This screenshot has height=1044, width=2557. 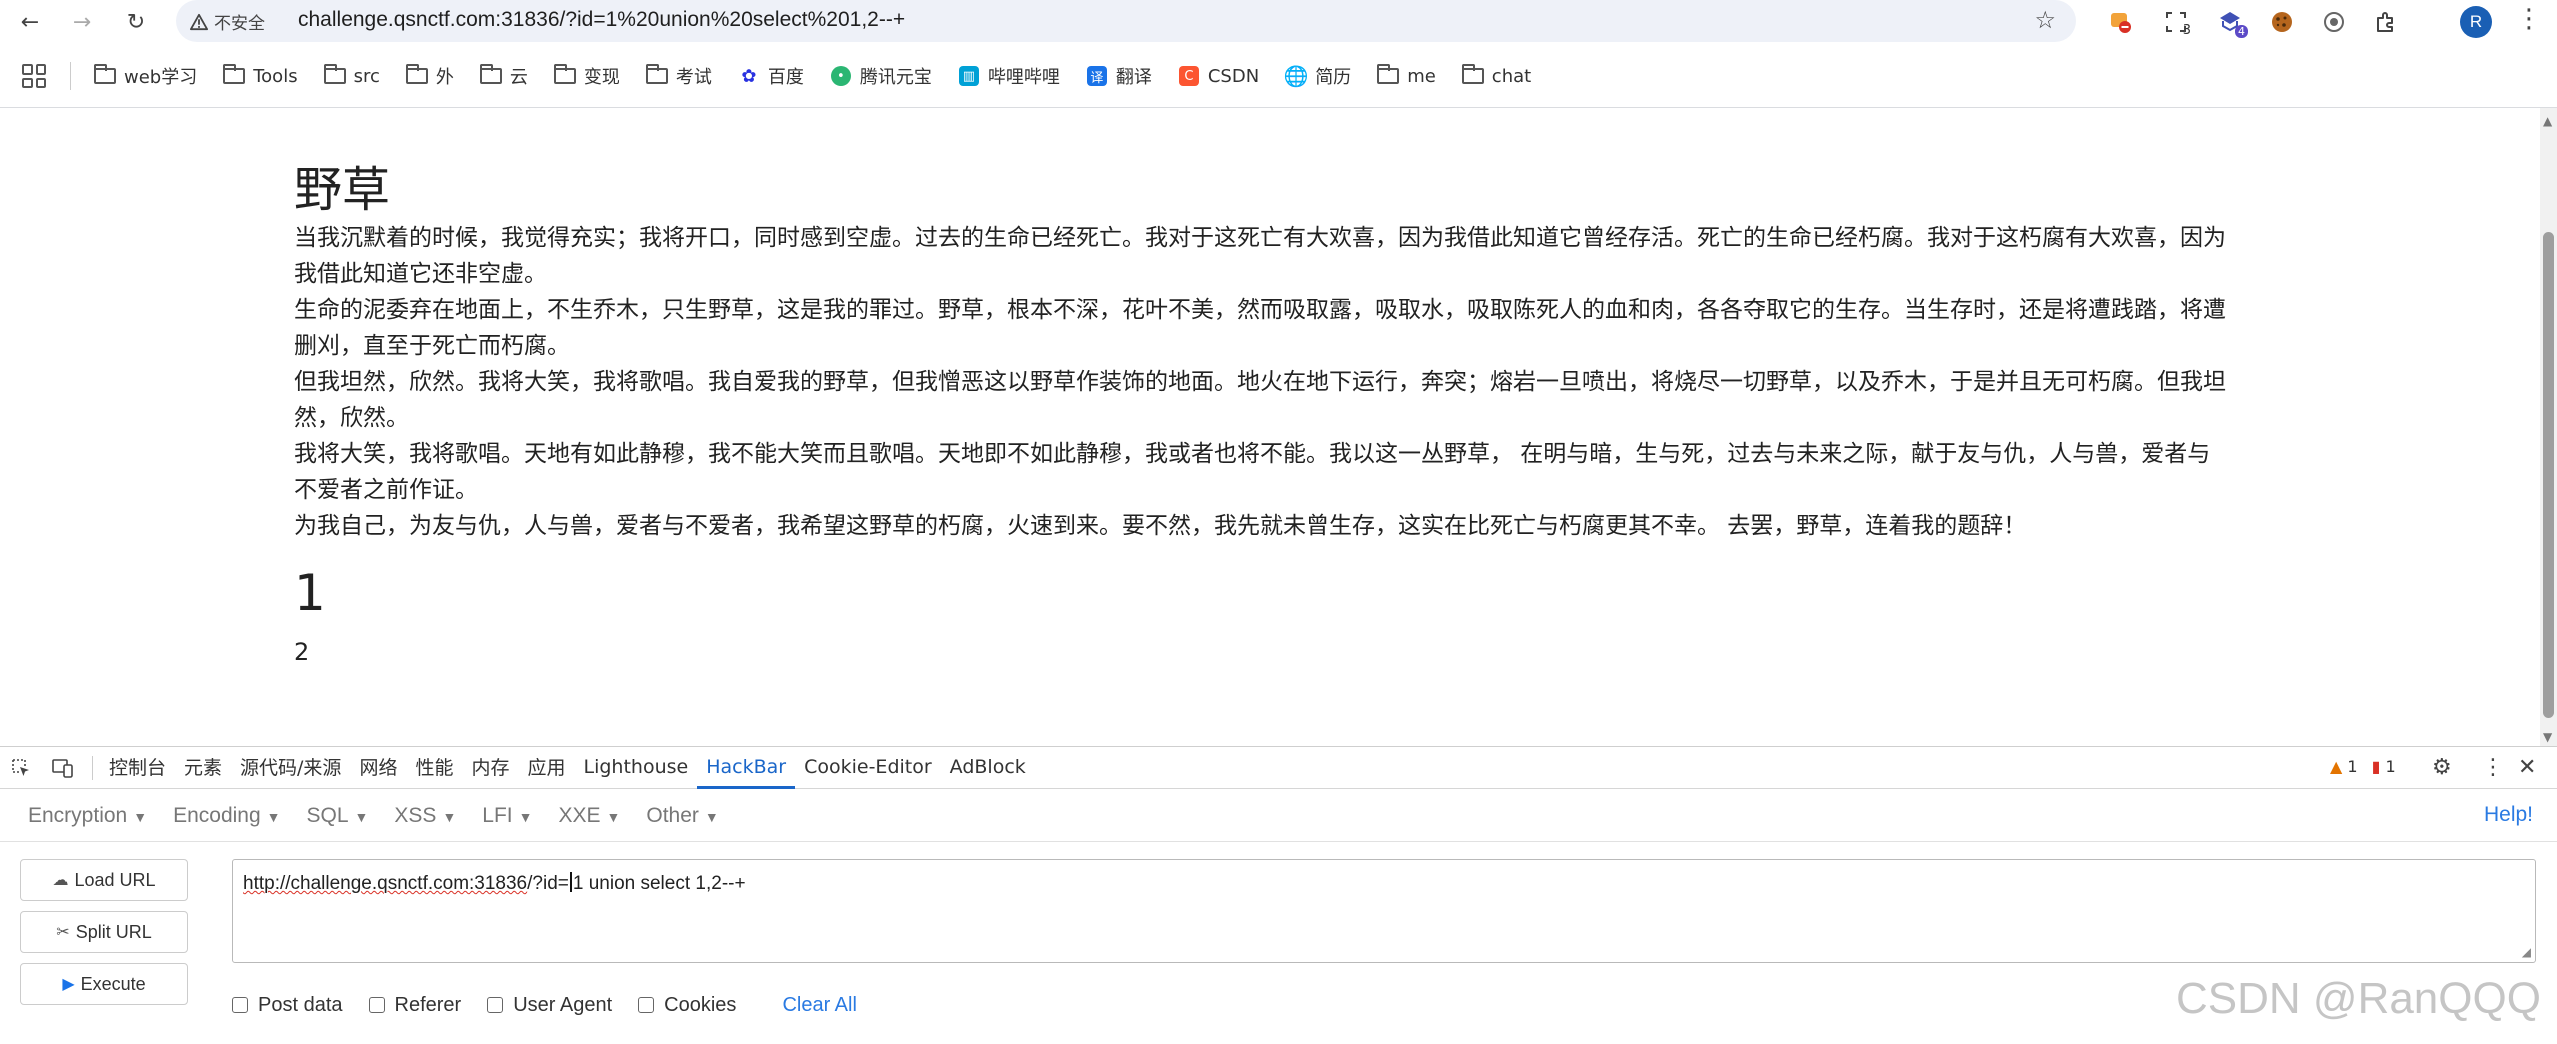 I want to click on menu-xxe: XXE ▼, so click(x=590, y=816).